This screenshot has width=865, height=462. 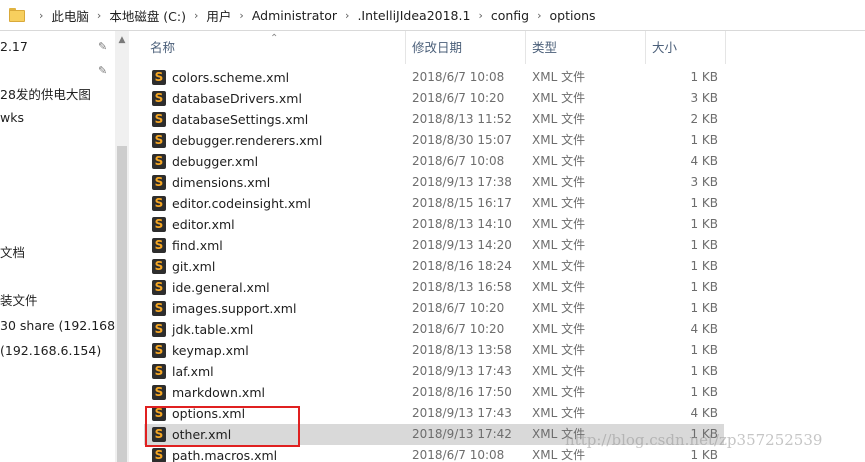 What do you see at coordinates (12, 253) in the screenshot?
I see `nav-item: 文档` at bounding box center [12, 253].